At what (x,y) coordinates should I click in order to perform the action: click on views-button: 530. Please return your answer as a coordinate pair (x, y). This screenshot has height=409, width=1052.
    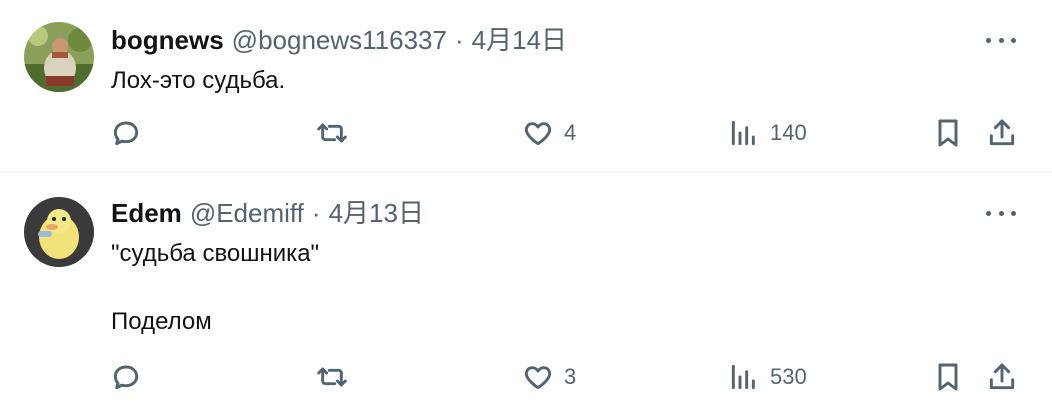
    Looking at the image, I should click on (767, 377).